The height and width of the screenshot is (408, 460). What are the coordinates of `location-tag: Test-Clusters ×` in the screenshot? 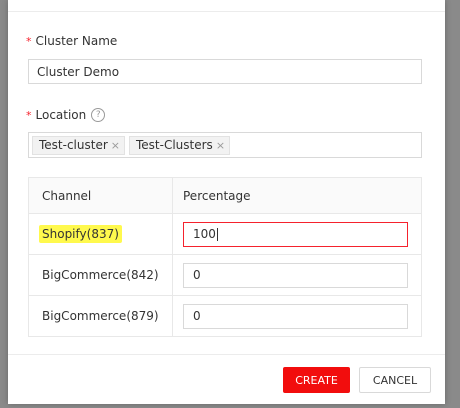 It's located at (180, 145).